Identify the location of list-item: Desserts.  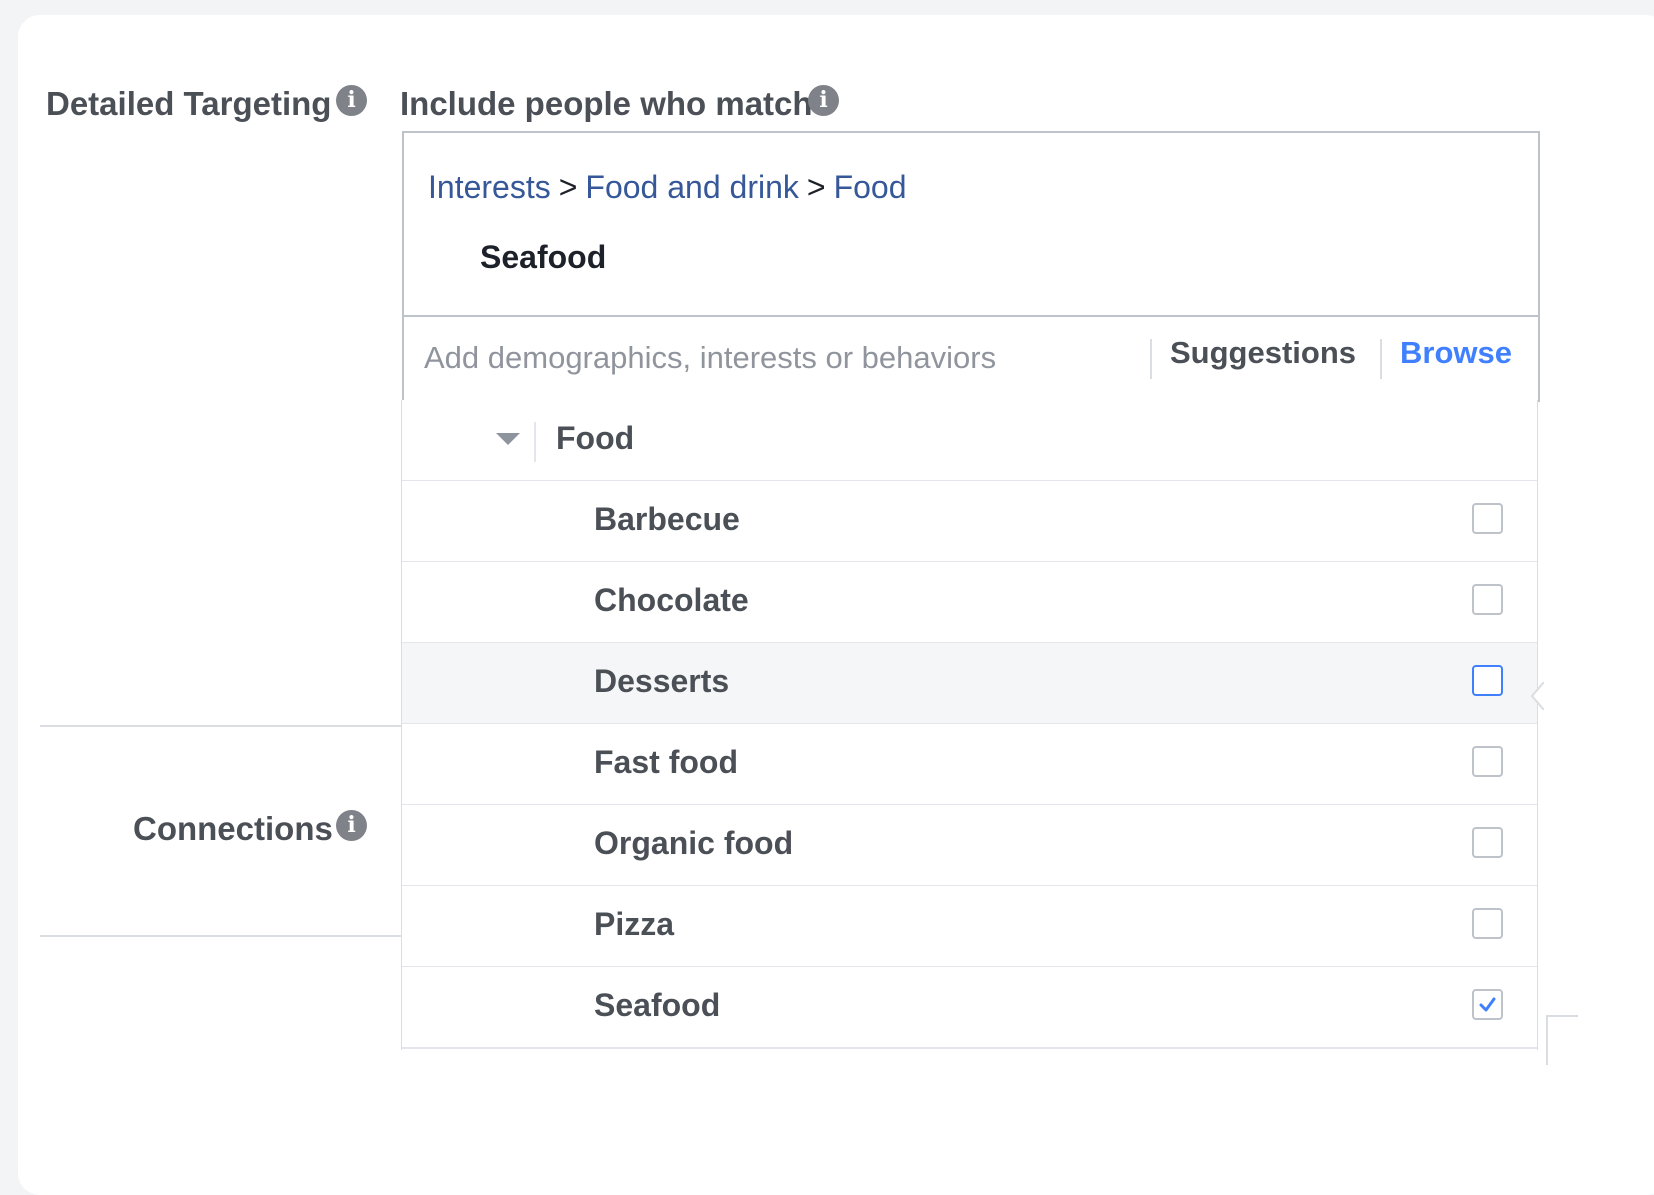
(969, 684).